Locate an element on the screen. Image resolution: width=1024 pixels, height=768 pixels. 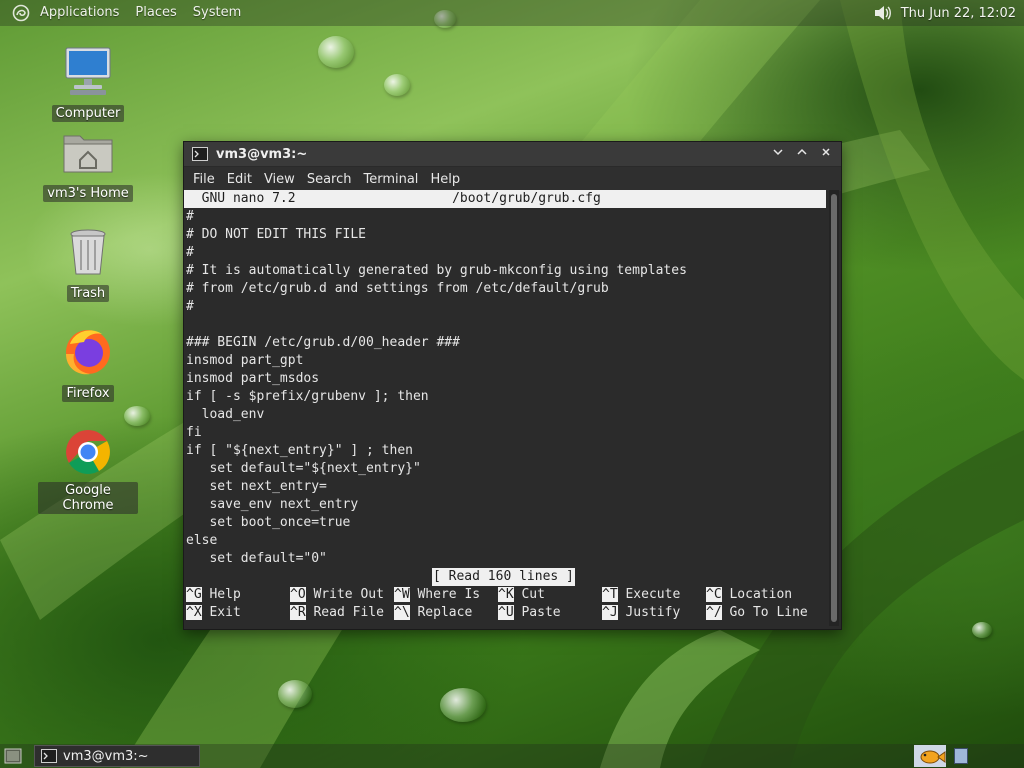
editor-line: set boot_once=true is located at coordinates (505, 523).